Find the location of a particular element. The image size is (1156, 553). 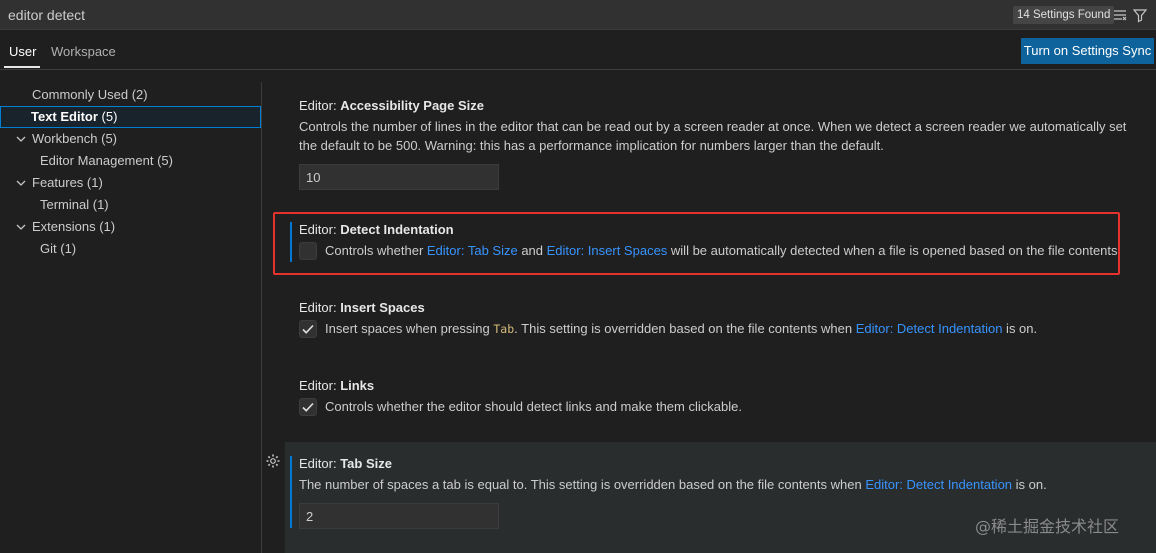

toc-label: Extensions is located at coordinates (64, 226).